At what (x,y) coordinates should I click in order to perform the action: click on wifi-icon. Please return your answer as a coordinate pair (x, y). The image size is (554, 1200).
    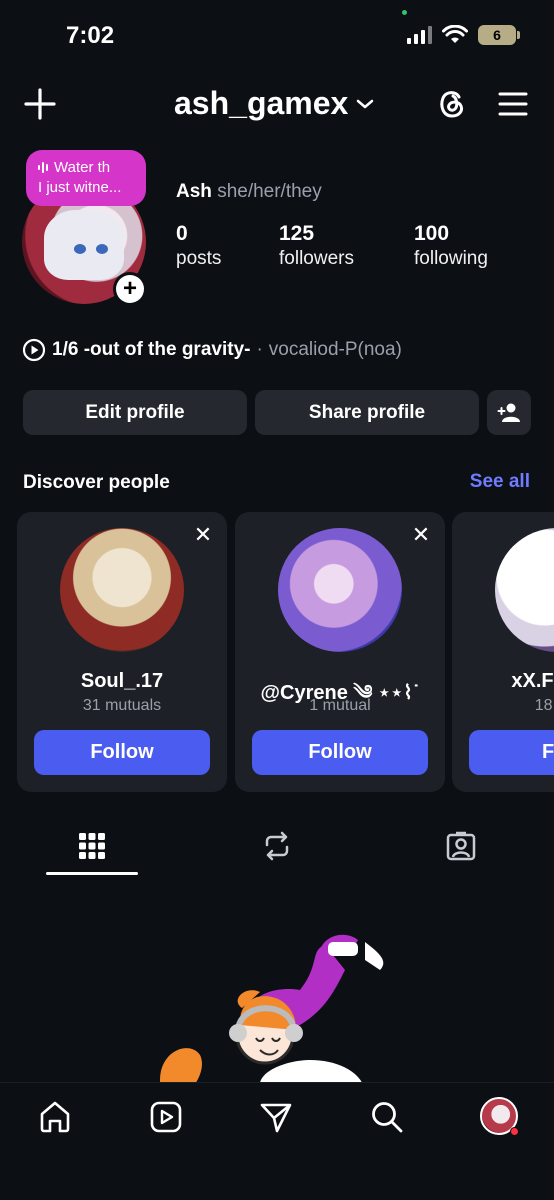
    Looking at the image, I should click on (455, 34).